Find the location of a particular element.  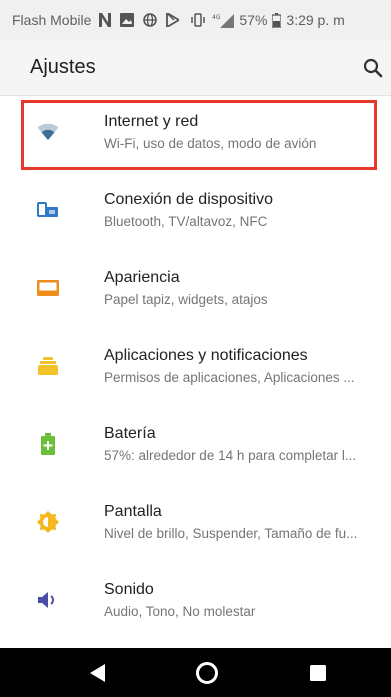

vibrate-icon is located at coordinates (198, 20).